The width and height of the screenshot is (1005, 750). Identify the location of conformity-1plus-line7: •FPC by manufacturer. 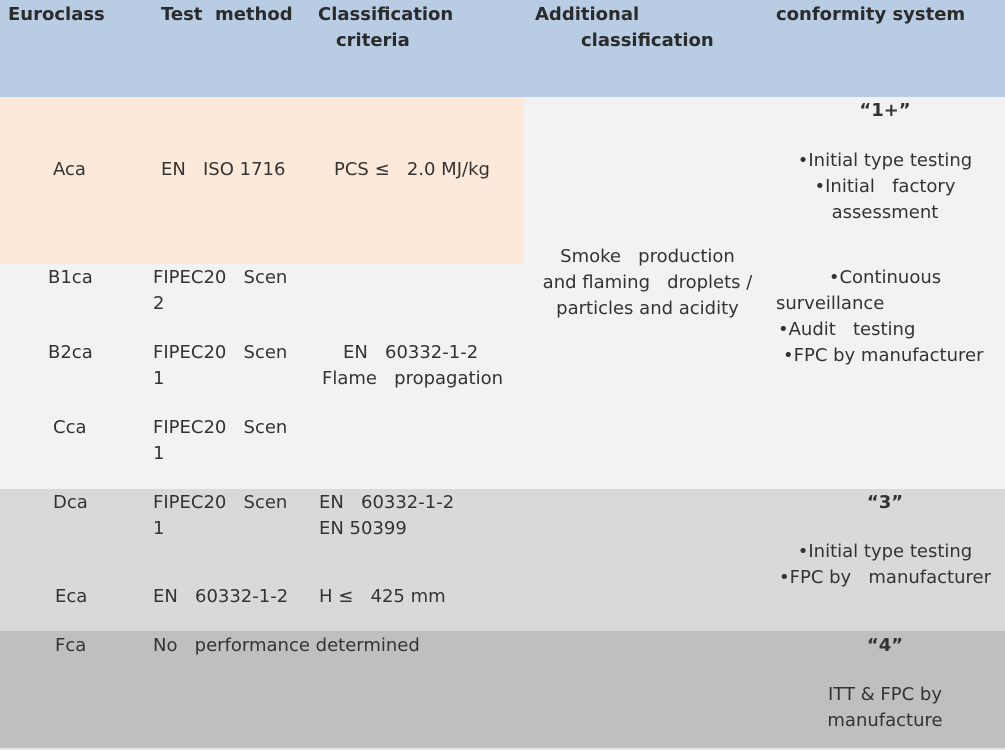
(883, 355).